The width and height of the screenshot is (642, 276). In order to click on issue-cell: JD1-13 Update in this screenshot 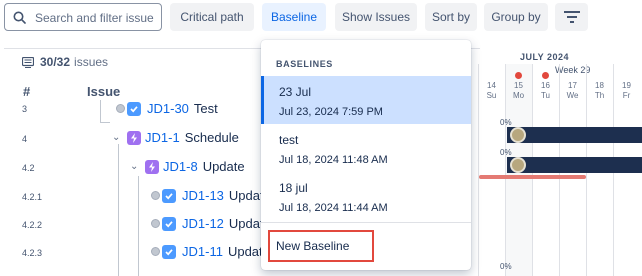, I will do `click(211, 195)`.